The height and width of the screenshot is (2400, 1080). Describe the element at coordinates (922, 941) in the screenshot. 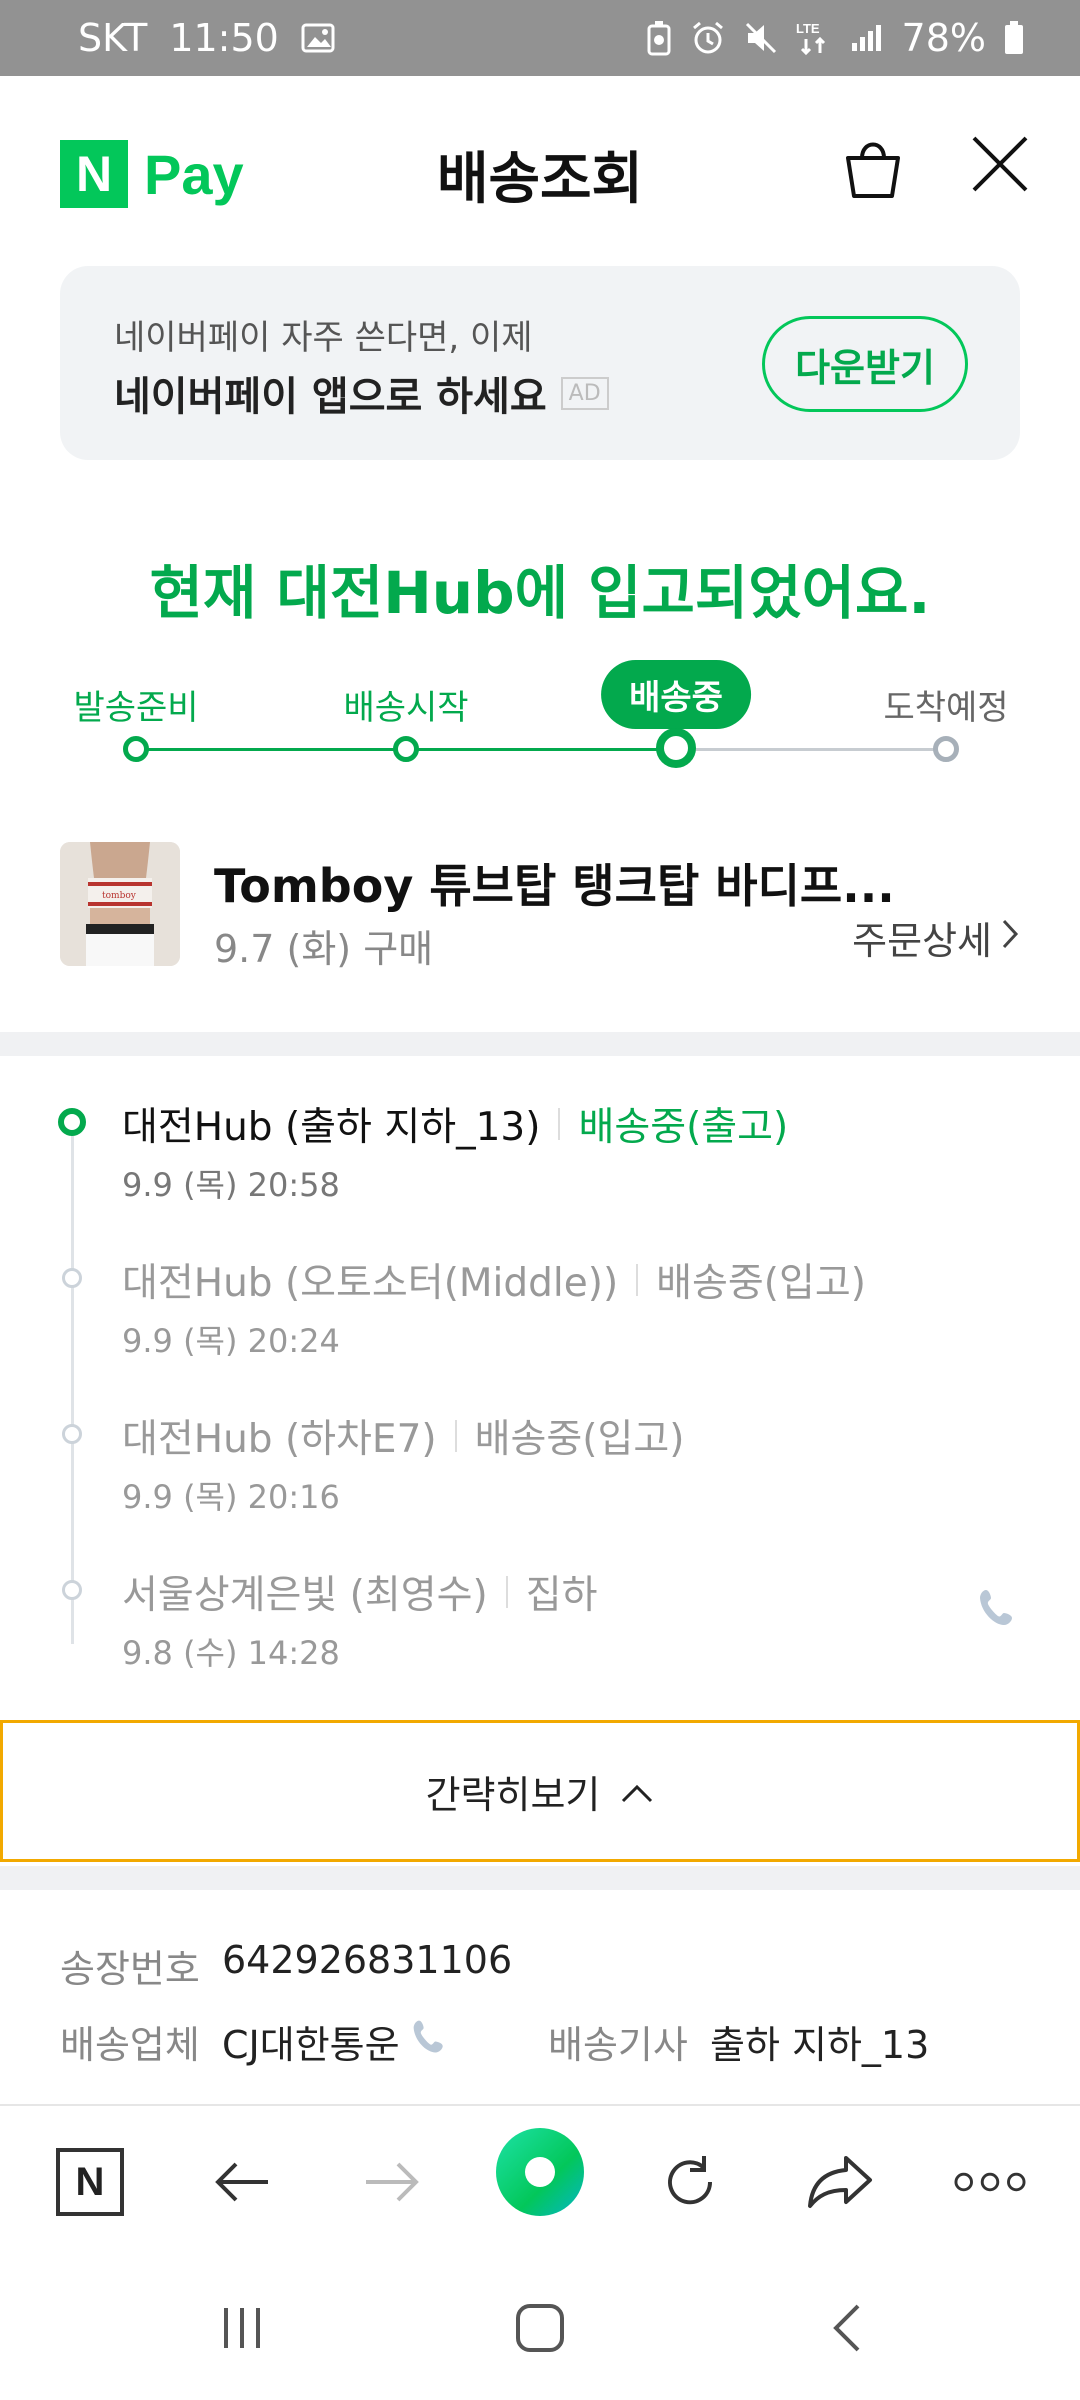

I see `order-detail-label: 주문상세` at that location.